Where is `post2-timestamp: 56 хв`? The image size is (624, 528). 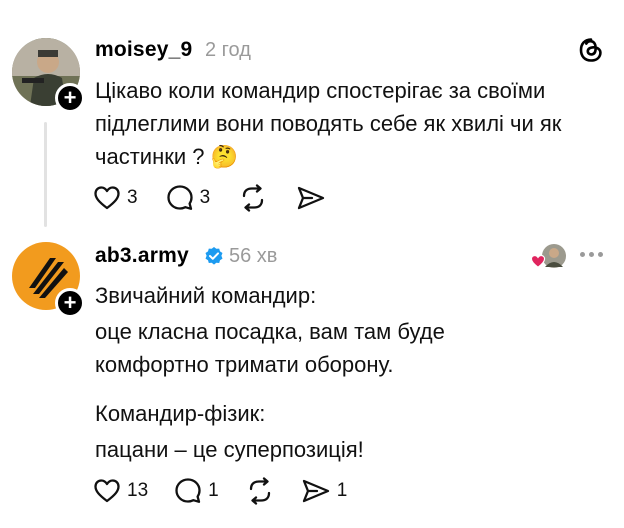 post2-timestamp: 56 хв is located at coordinates (253, 256).